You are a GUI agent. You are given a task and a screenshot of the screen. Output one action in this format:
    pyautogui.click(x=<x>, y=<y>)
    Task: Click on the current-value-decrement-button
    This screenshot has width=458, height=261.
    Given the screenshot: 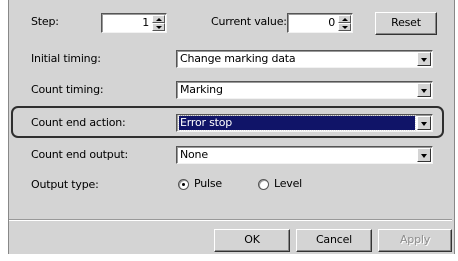 What is the action you would take?
    pyautogui.click(x=344, y=27)
    